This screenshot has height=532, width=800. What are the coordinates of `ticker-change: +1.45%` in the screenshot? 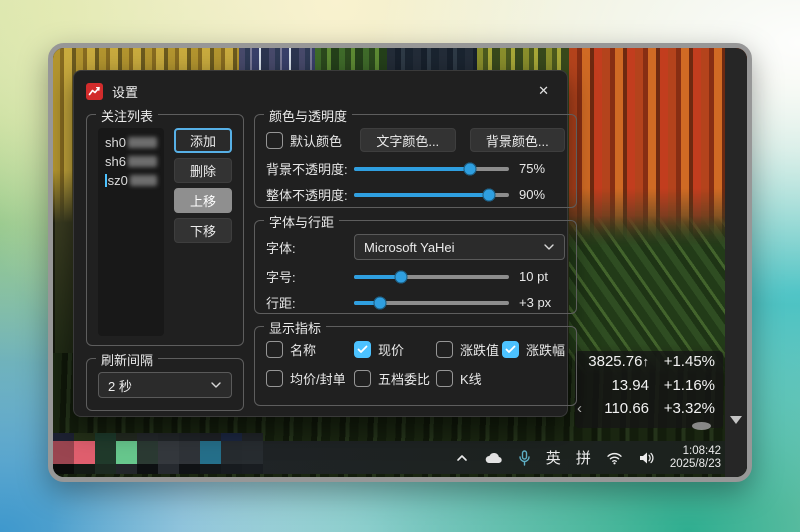 It's located at (689, 361).